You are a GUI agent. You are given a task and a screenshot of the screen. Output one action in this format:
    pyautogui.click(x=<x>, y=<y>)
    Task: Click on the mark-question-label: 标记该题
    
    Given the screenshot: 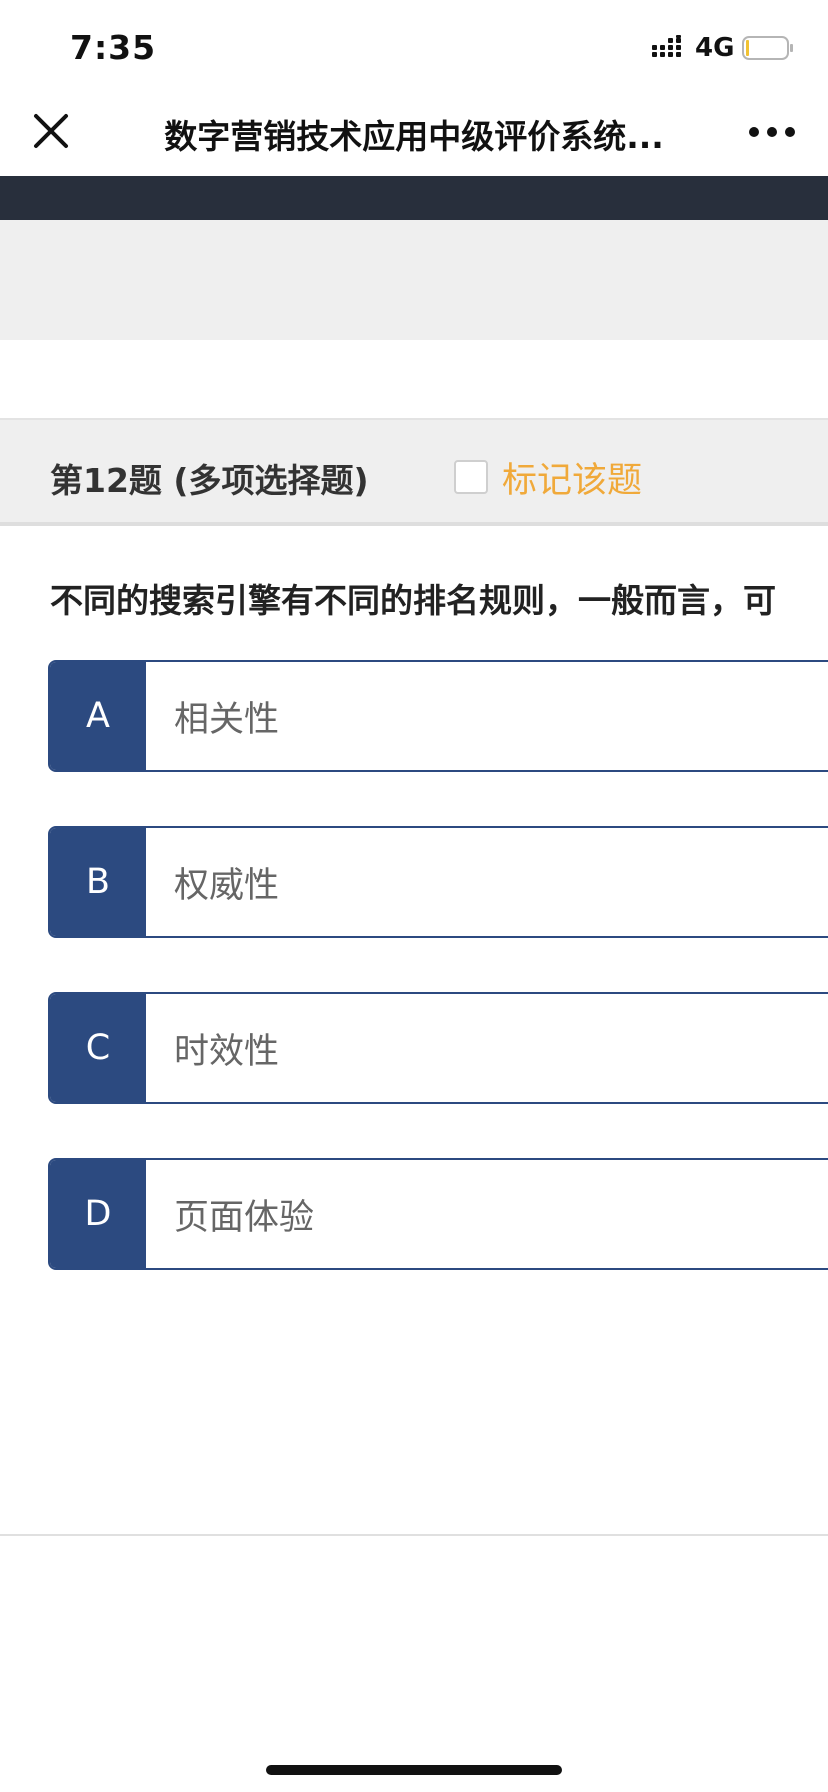 What is the action you would take?
    pyautogui.click(x=572, y=477)
    